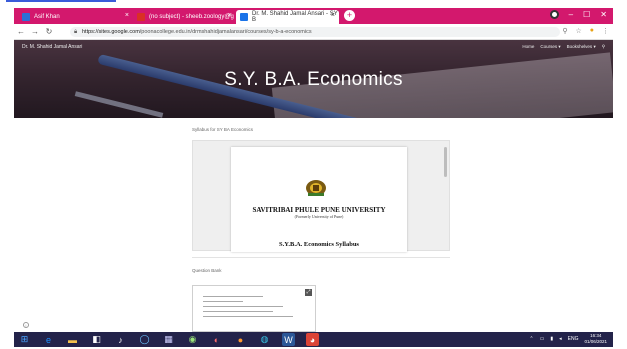 The image size is (627, 349). I want to click on open-in-new-icon: ⤢, so click(308, 292).